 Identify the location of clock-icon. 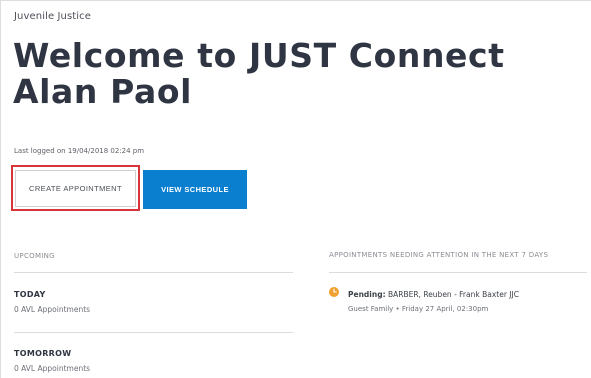
(334, 292).